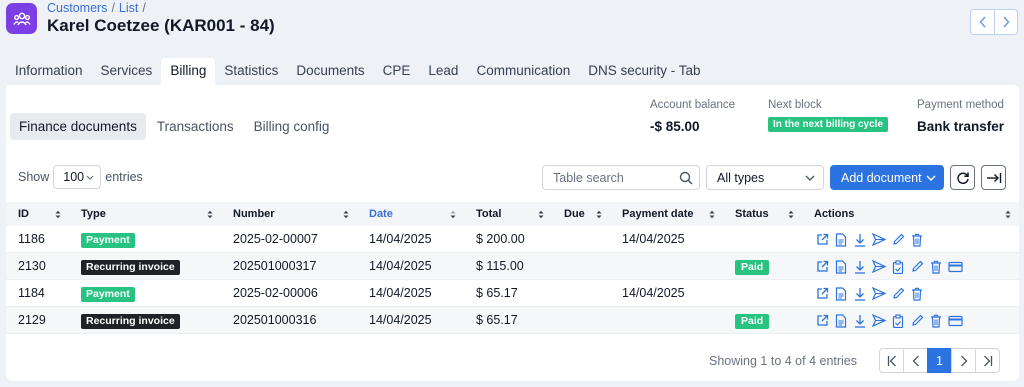 The image size is (1024, 387). Describe the element at coordinates (251, 71) in the screenshot. I see `tab-statistics: Statistics` at that location.